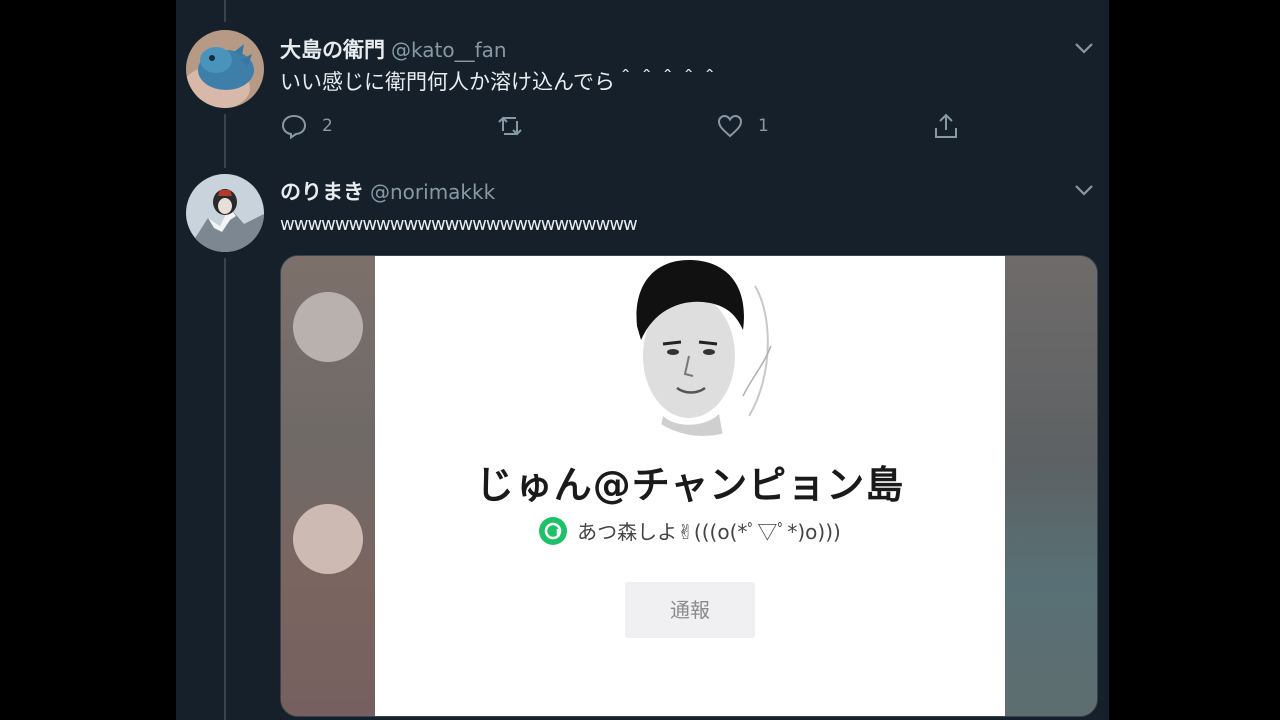  Describe the element at coordinates (625, 128) in the screenshot. I see `tweet-actions: 2 1` at that location.